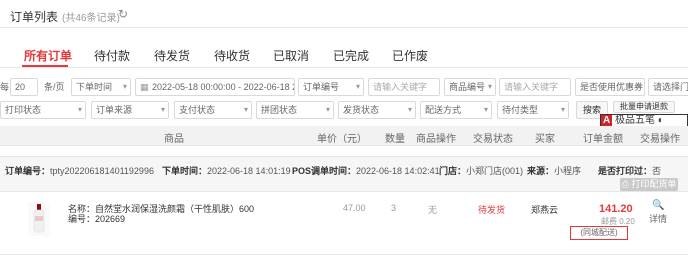  What do you see at coordinates (39, 219) in the screenshot?
I see `product-thumbnail` at bounding box center [39, 219].